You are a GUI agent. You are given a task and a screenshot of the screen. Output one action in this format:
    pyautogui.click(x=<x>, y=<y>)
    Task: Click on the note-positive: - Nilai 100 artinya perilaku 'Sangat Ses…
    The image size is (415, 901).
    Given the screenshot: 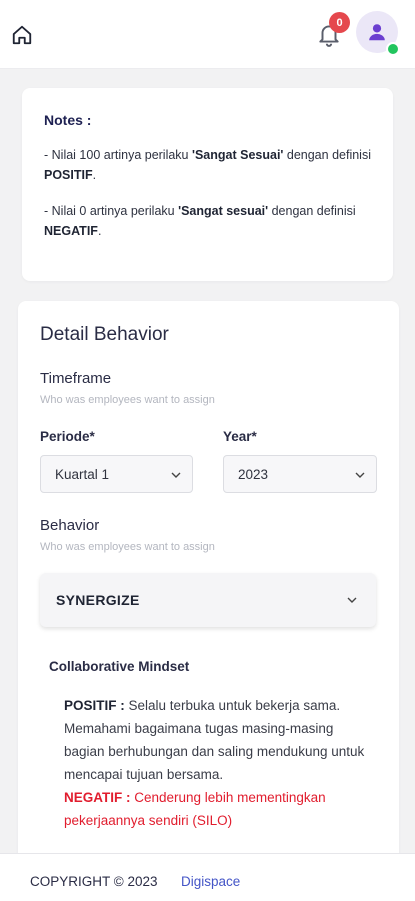 What is the action you would take?
    pyautogui.click(x=207, y=165)
    